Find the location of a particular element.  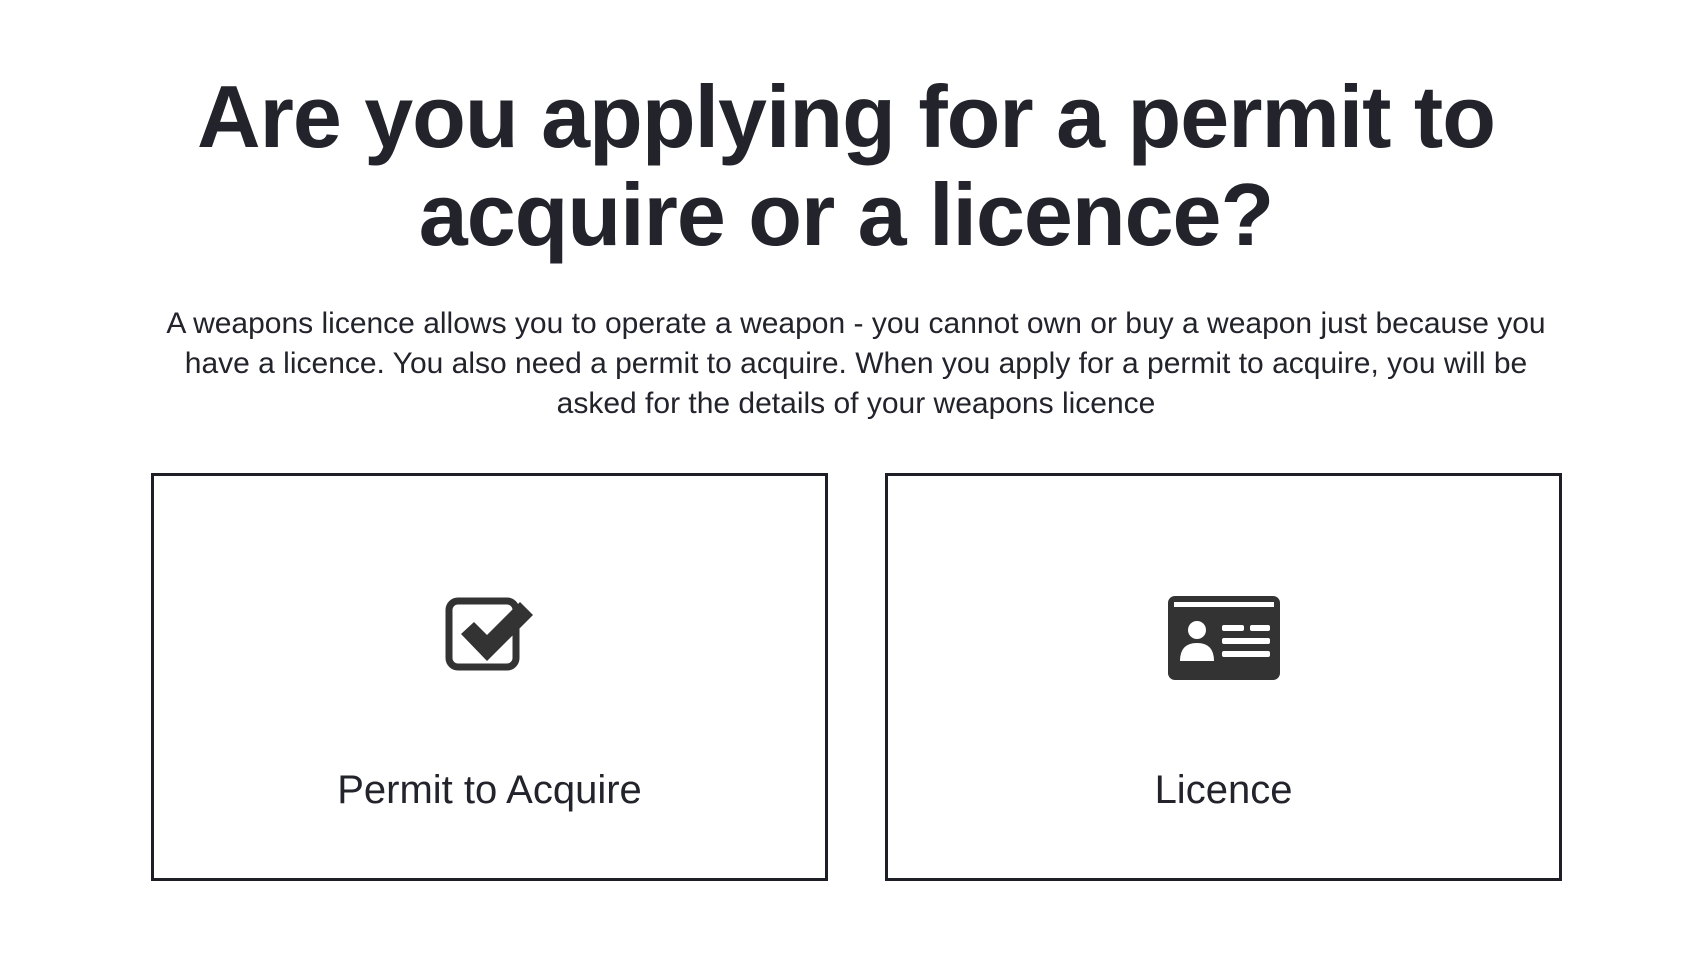

checkbox-checked-icon is located at coordinates (489, 634).